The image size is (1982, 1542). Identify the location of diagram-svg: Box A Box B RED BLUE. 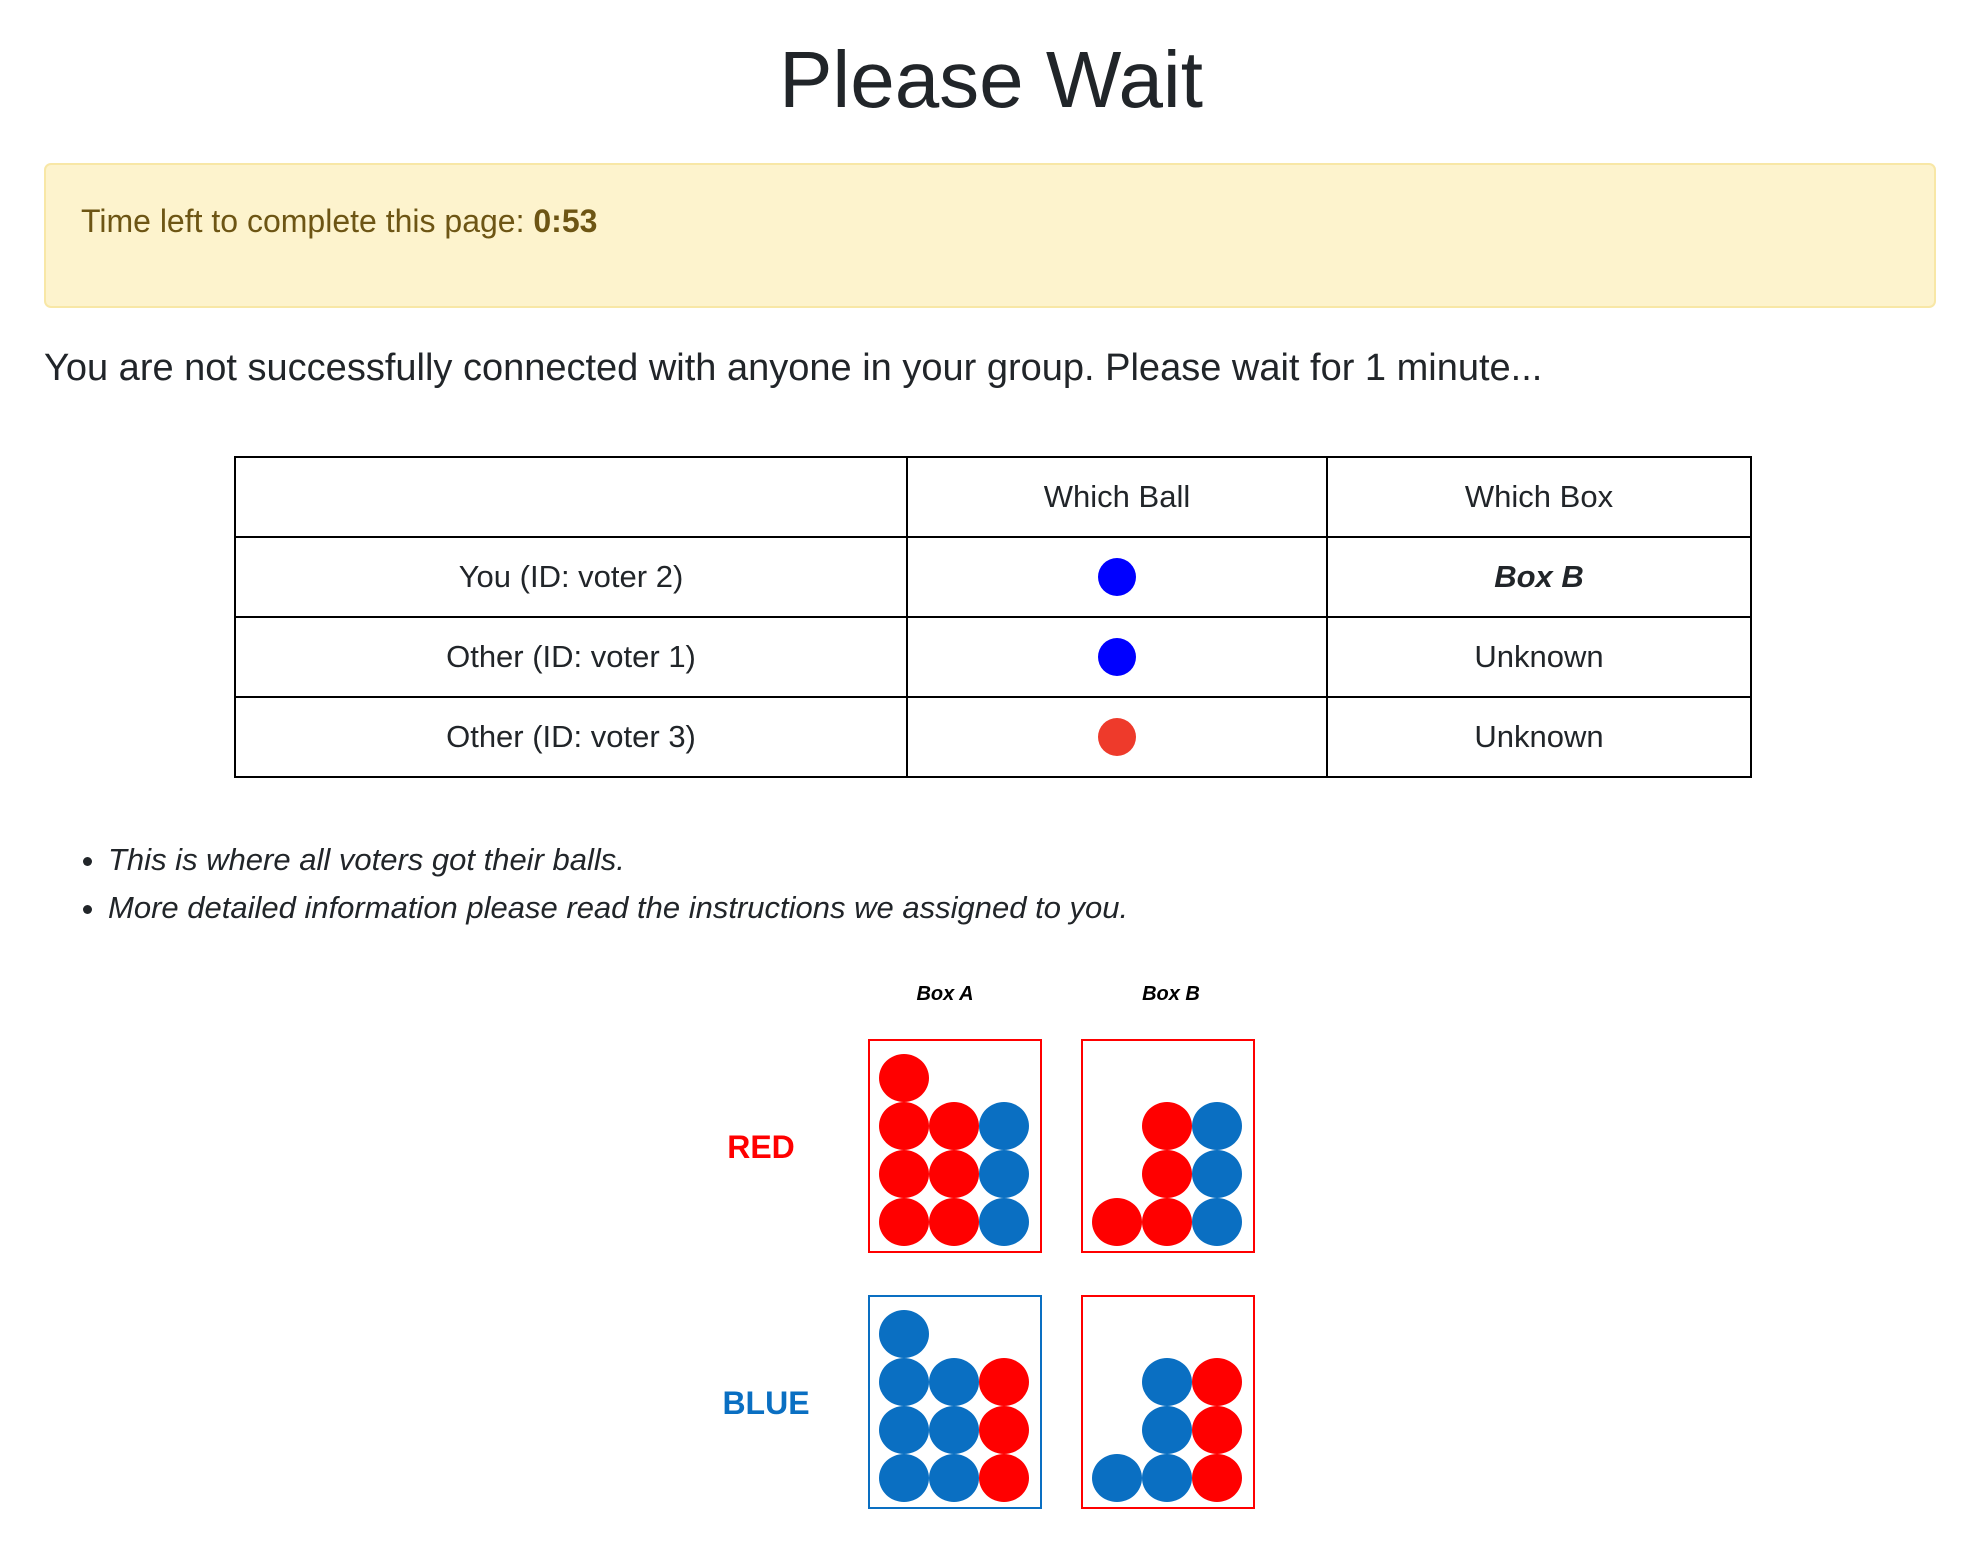
(988, 1246).